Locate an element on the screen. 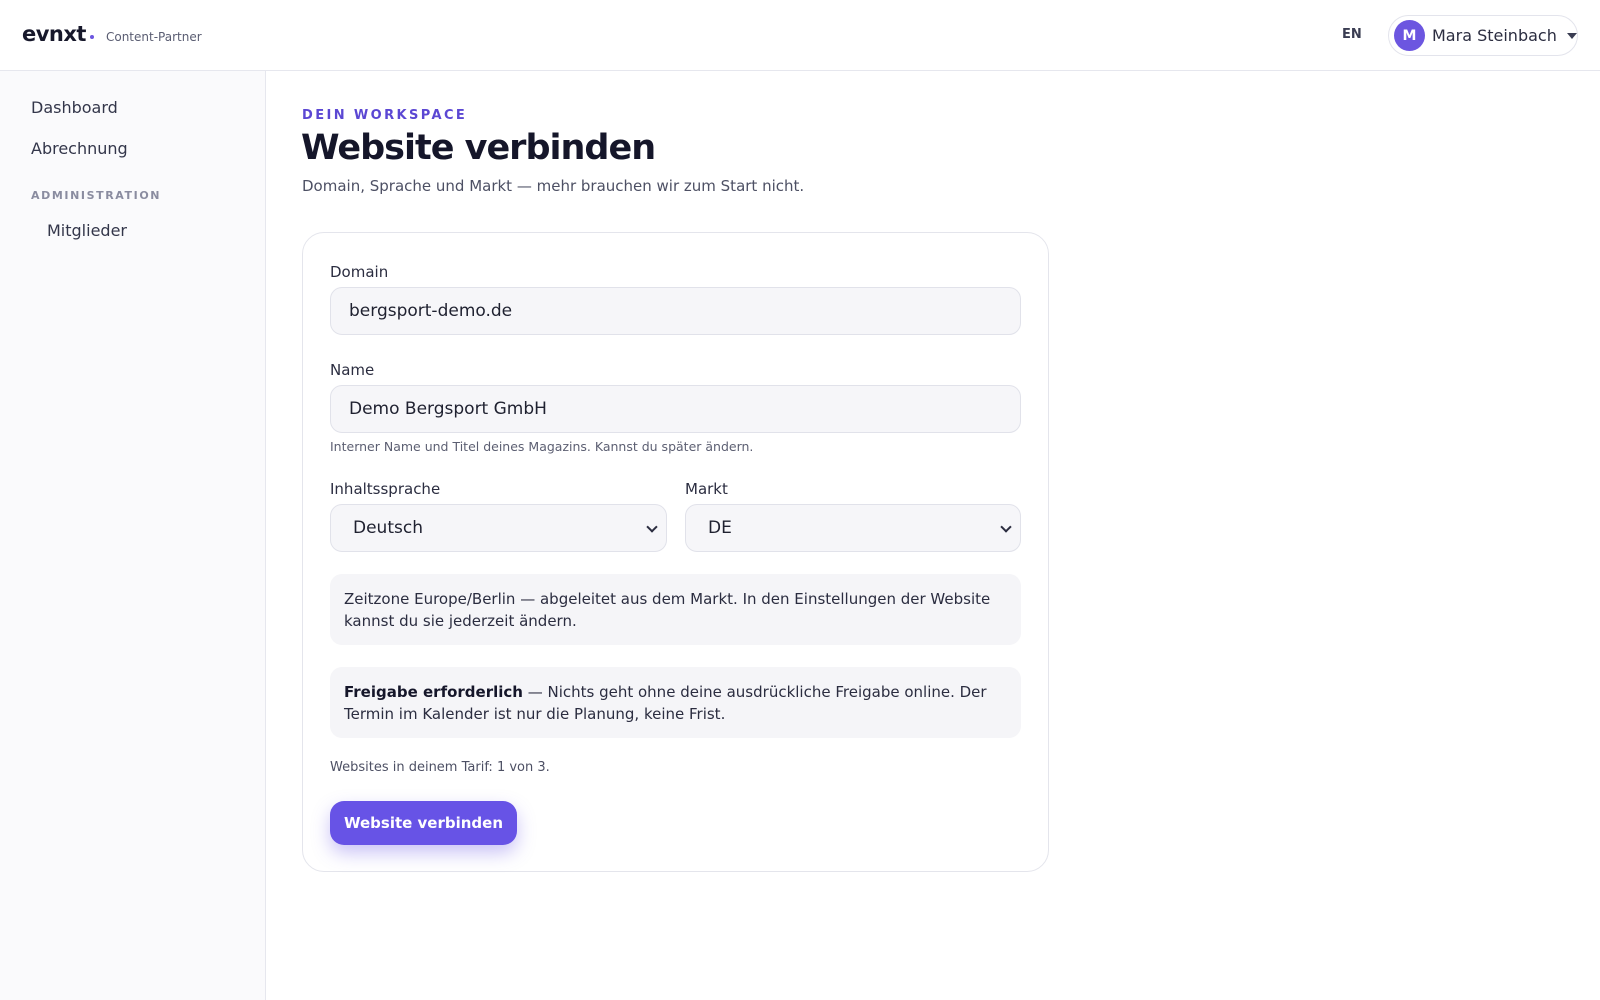 Image resolution: width=1600 pixels, height=1000 pixels. brand-logo: evnxt is located at coordinates (54, 34).